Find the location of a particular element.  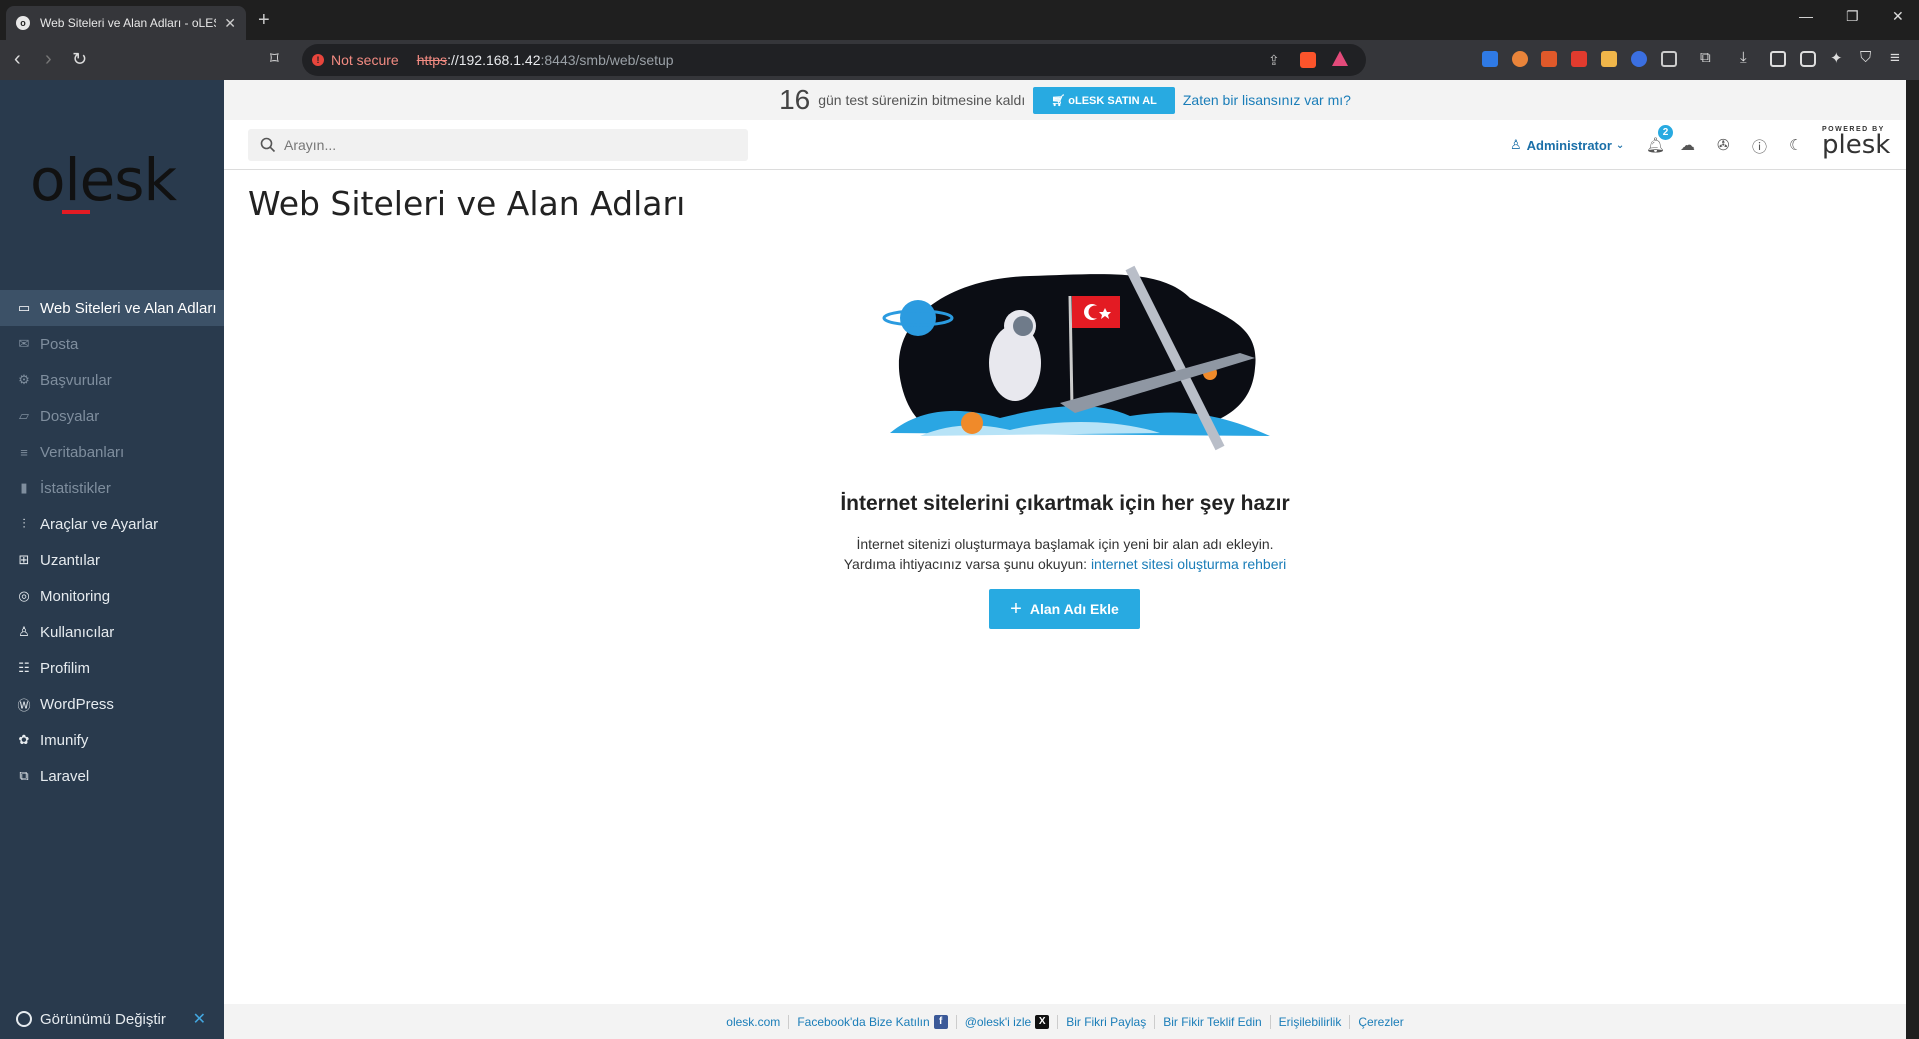

bookmark-icon: ⌑ is located at coordinates (274, 59).